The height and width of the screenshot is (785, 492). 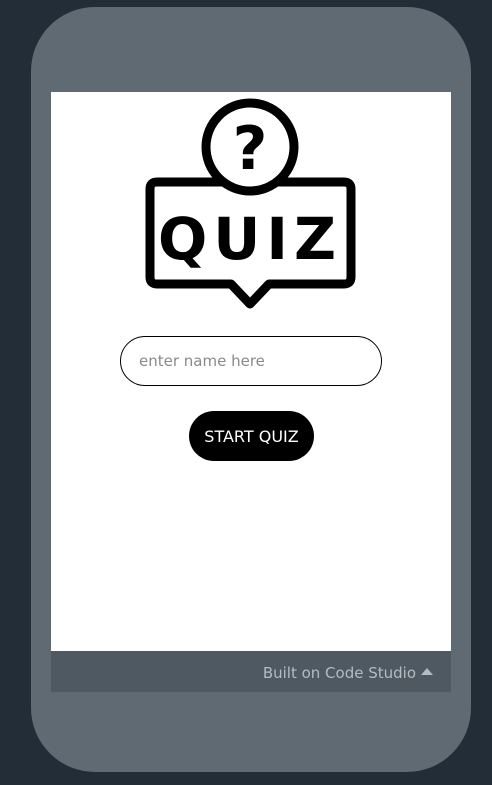 What do you see at coordinates (250, 203) in the screenshot?
I see `quiz-logo-icon: ? QUIZ` at bounding box center [250, 203].